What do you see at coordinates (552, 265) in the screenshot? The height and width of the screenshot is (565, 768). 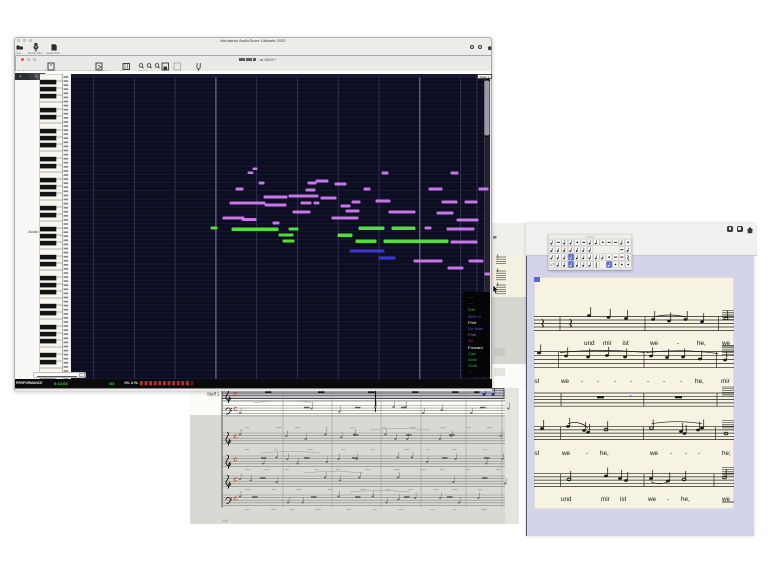 I see `svg-text: 17` at bounding box center [552, 265].